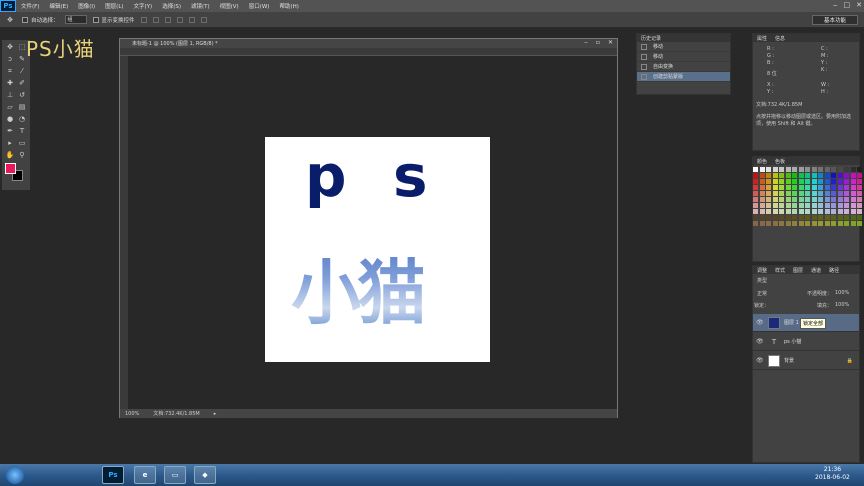 The height and width of the screenshot is (486, 864). Describe the element at coordinates (10, 83) in the screenshot. I see `healing-tool-icon: ✚` at that location.